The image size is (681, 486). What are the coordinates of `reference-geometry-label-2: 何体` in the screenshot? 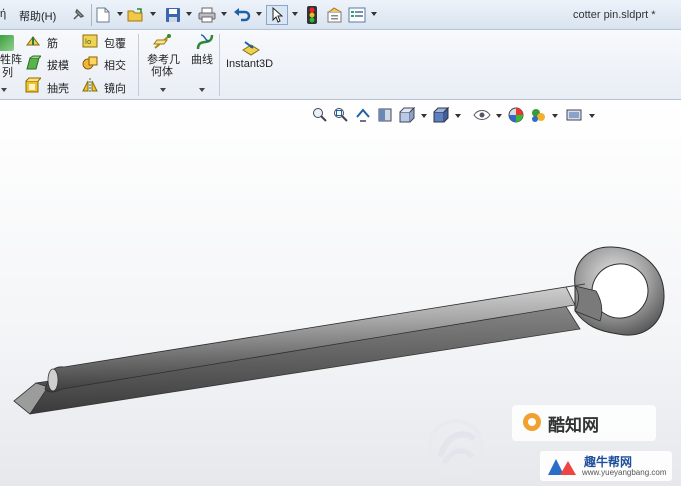 It's located at (162, 72).